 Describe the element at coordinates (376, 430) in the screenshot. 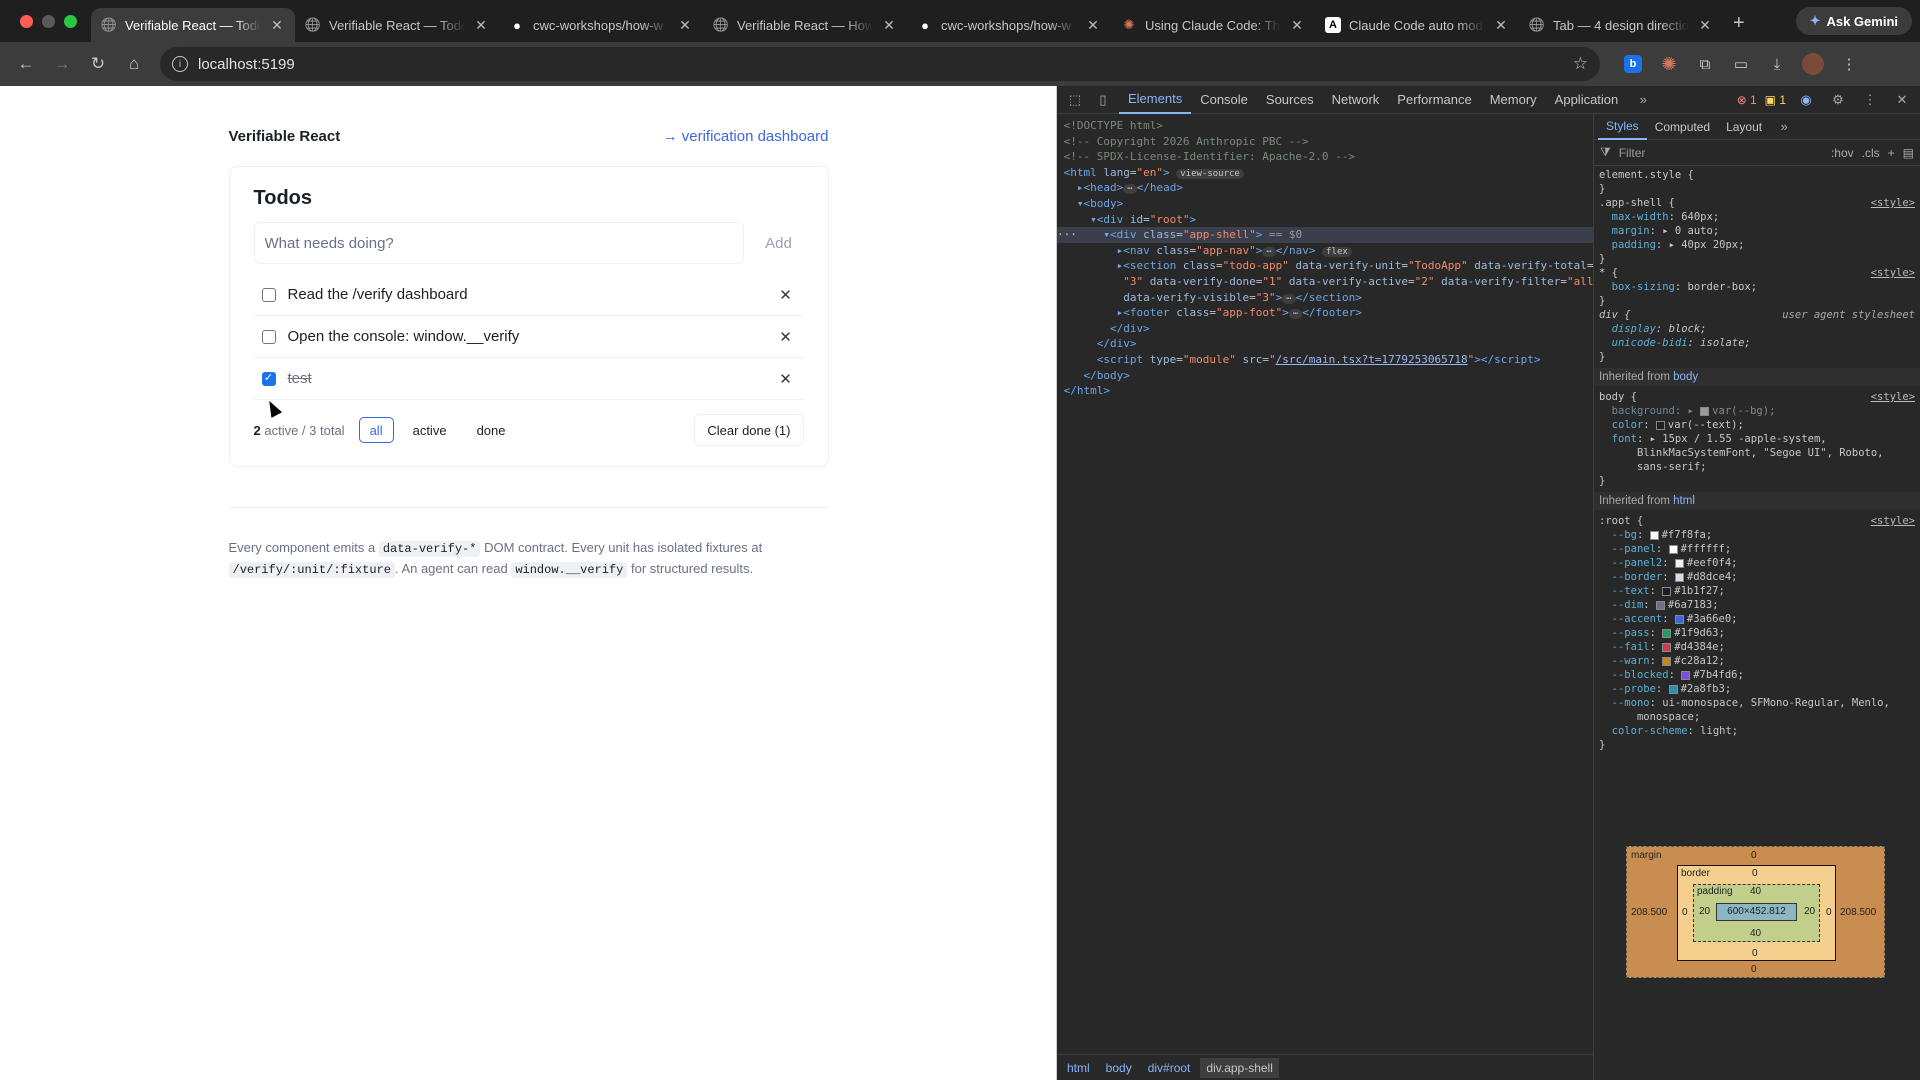

I see `filter-all: all` at that location.